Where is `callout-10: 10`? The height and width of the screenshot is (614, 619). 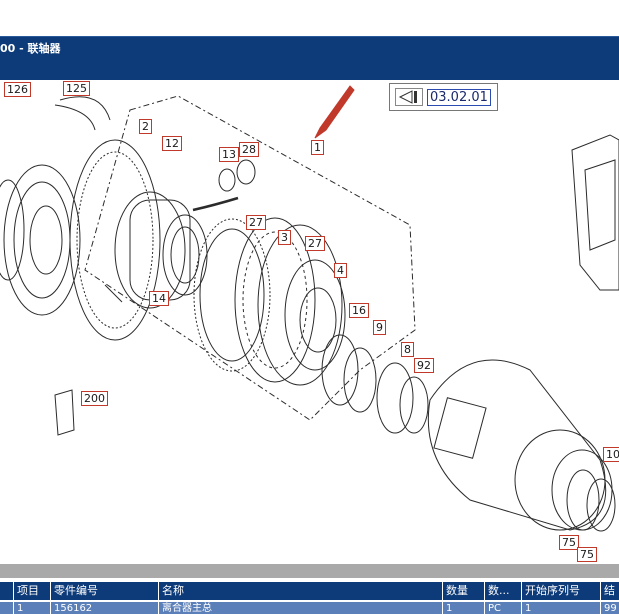 callout-10: 10 is located at coordinates (611, 454).